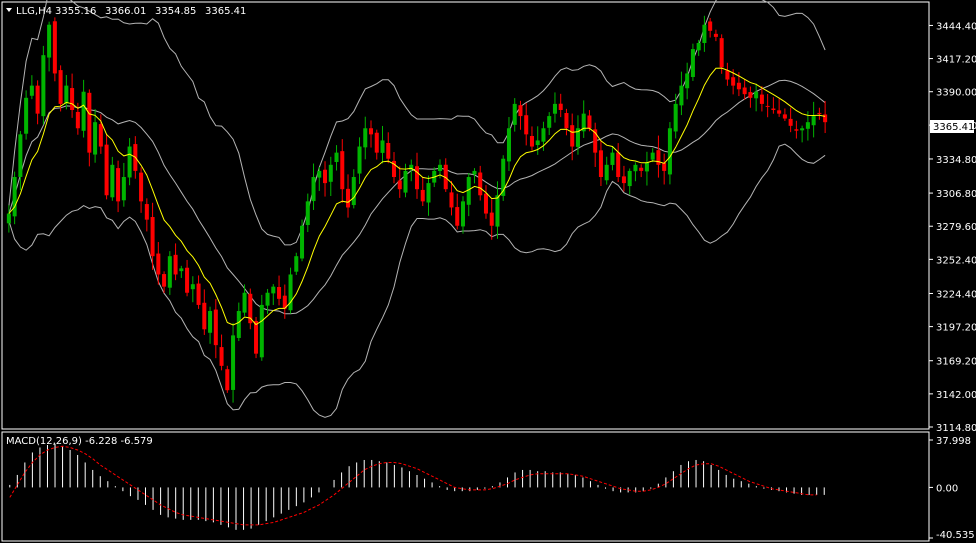 The height and width of the screenshot is (543, 976). Describe the element at coordinates (956, 260) in the screenshot. I see `price-tick-label: 3252.40` at that location.